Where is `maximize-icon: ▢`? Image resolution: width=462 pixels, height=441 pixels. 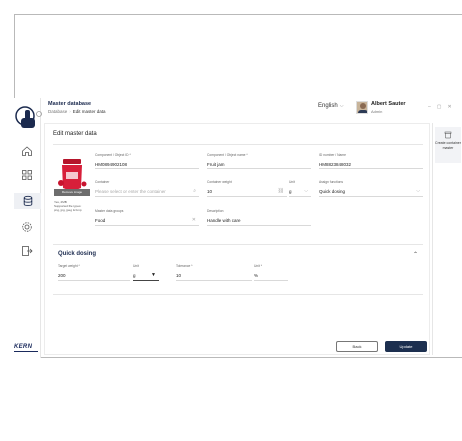 maximize-icon: ▢ is located at coordinates (442, 107).